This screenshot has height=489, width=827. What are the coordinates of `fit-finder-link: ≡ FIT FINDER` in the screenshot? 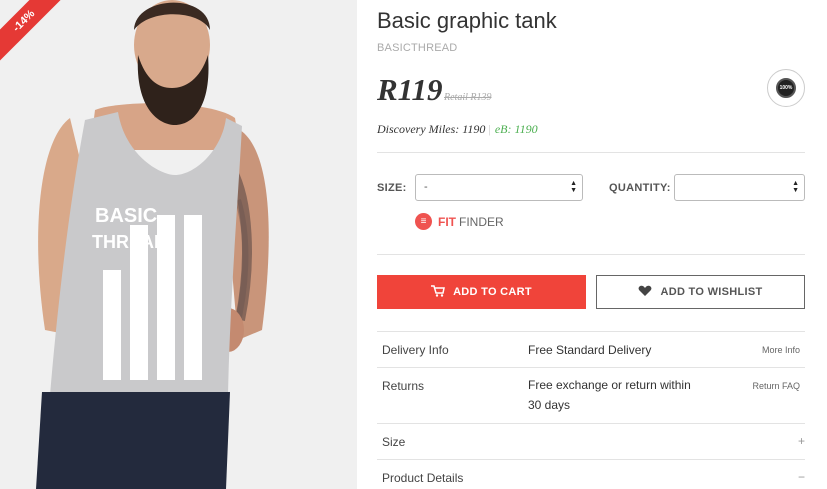 It's located at (459, 221).